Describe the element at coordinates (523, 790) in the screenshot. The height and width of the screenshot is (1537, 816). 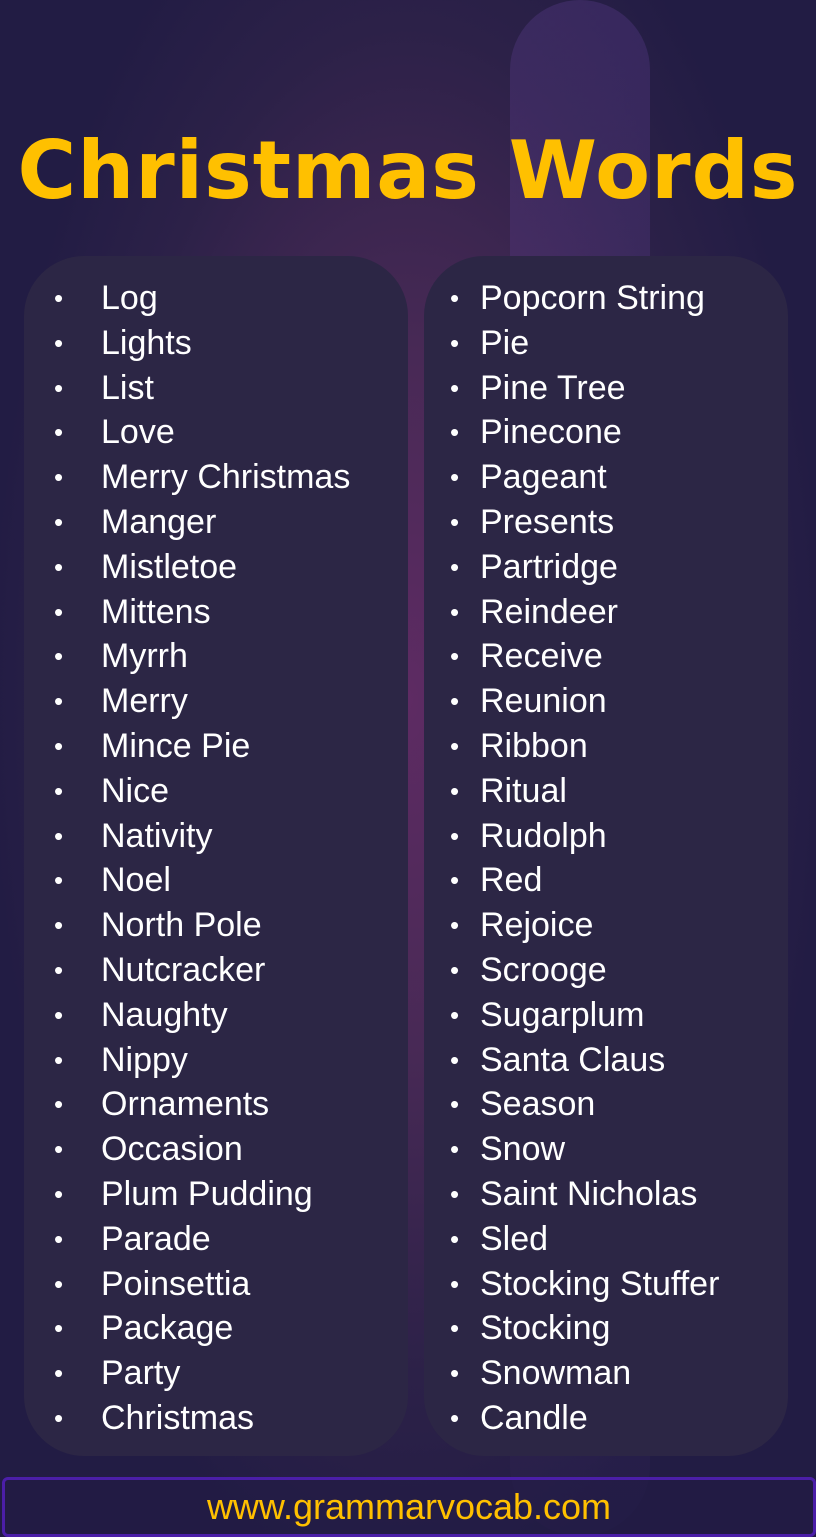
I see `word-text: Ritual` at that location.